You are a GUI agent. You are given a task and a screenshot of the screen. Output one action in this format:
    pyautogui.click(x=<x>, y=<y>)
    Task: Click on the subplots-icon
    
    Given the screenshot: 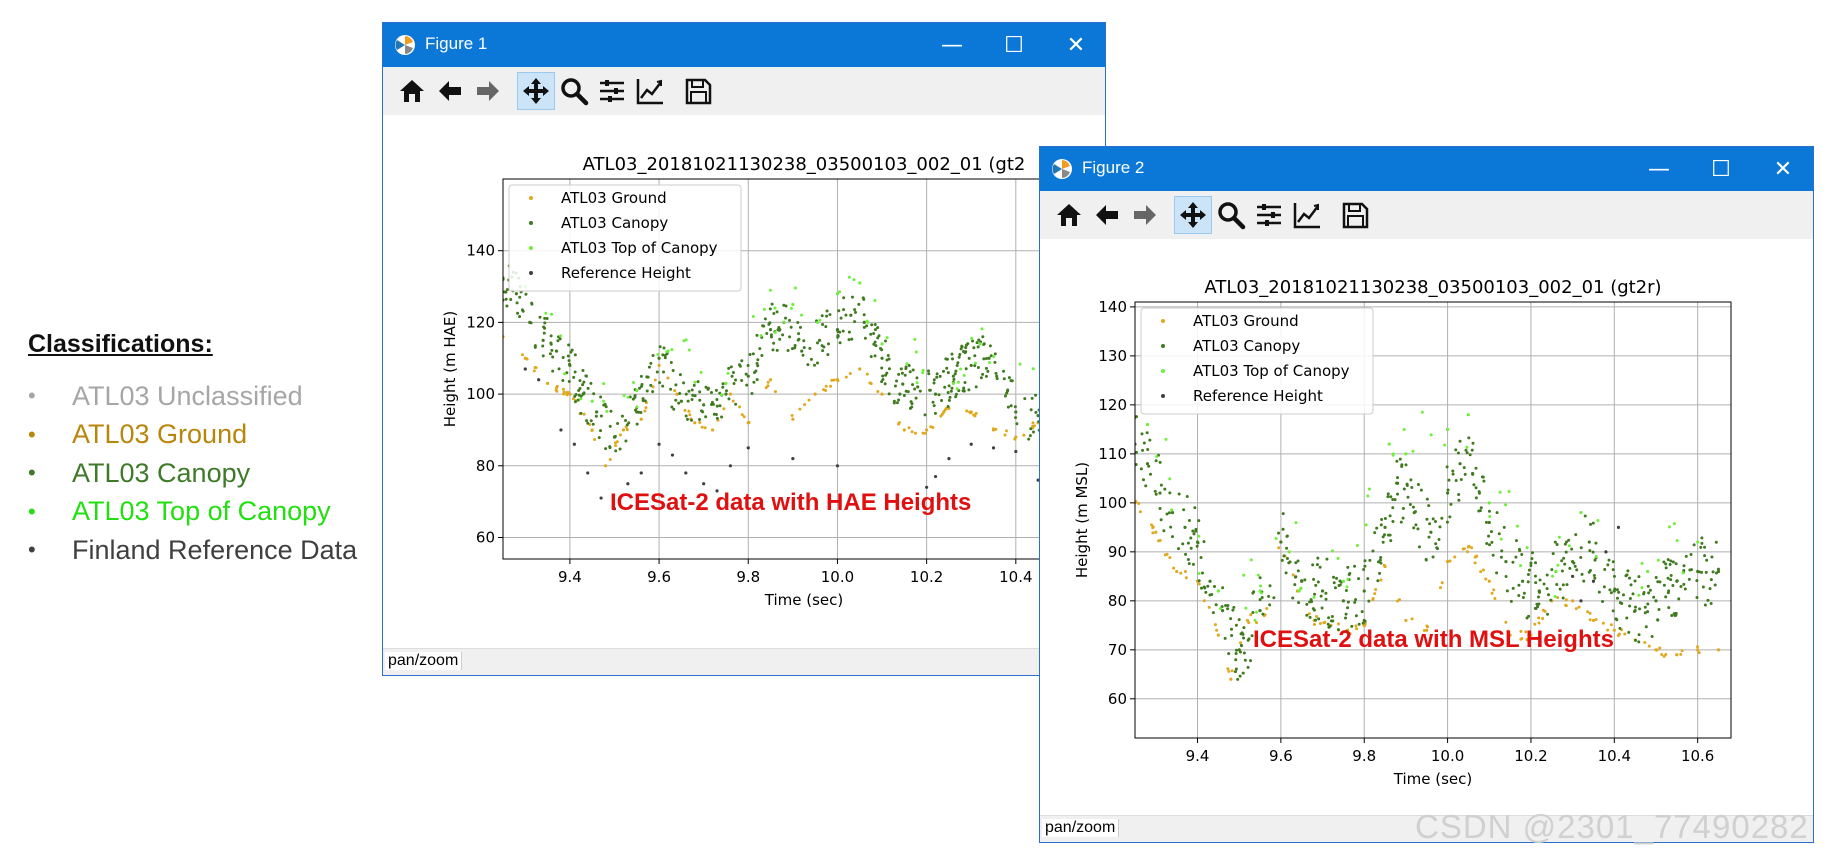 What is the action you would take?
    pyautogui.click(x=612, y=91)
    